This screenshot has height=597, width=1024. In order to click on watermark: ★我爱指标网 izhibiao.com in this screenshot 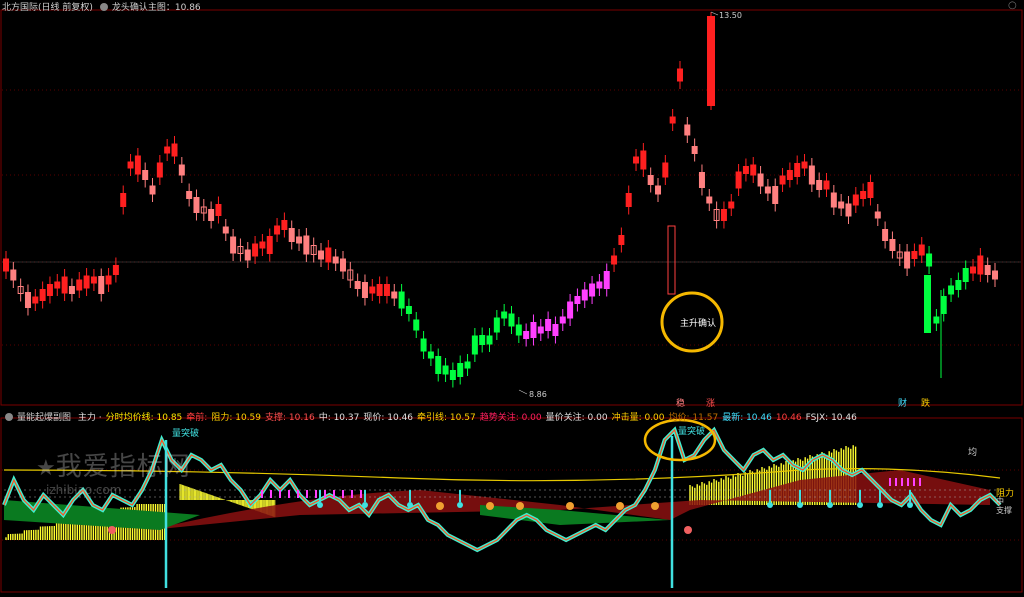, I will do `click(113, 471)`.